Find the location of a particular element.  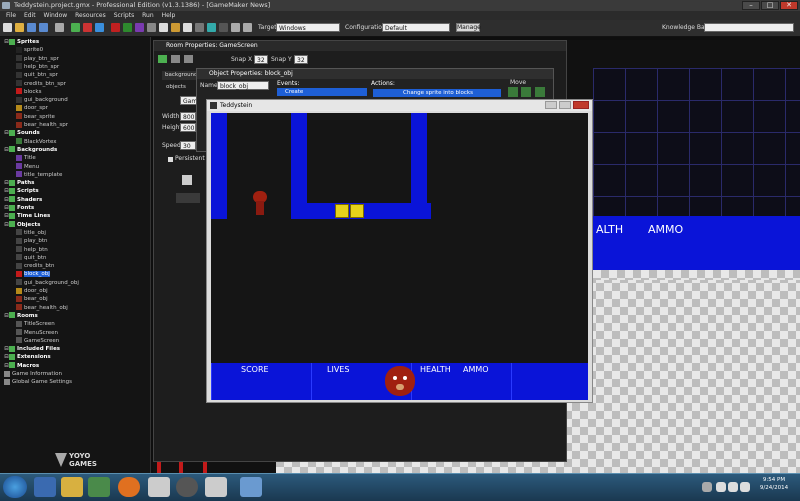

explorer-icon is located at coordinates (72, 487).